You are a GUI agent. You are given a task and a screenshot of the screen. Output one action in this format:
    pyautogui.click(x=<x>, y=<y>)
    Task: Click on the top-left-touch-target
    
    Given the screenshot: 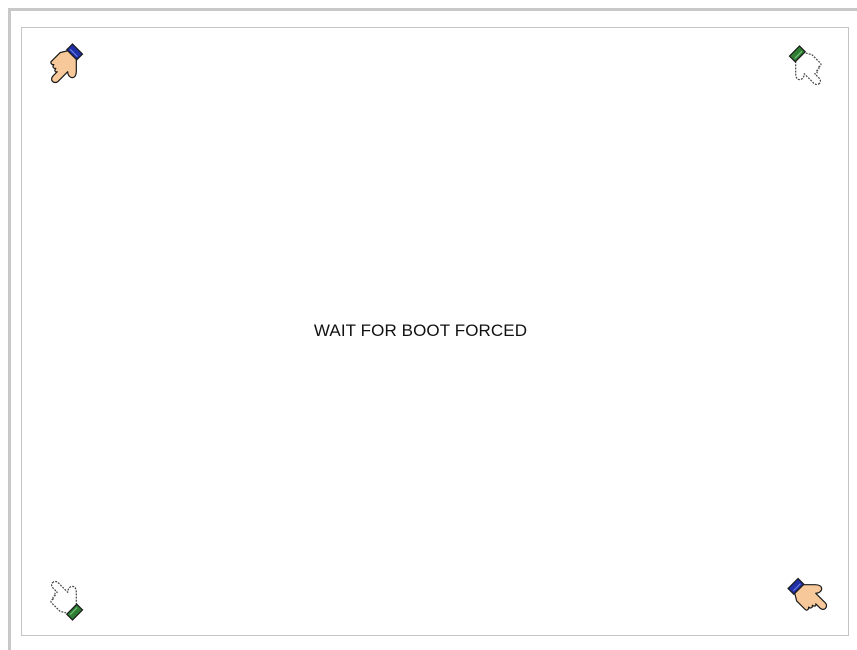 What is the action you would take?
    pyautogui.click(x=64, y=68)
    